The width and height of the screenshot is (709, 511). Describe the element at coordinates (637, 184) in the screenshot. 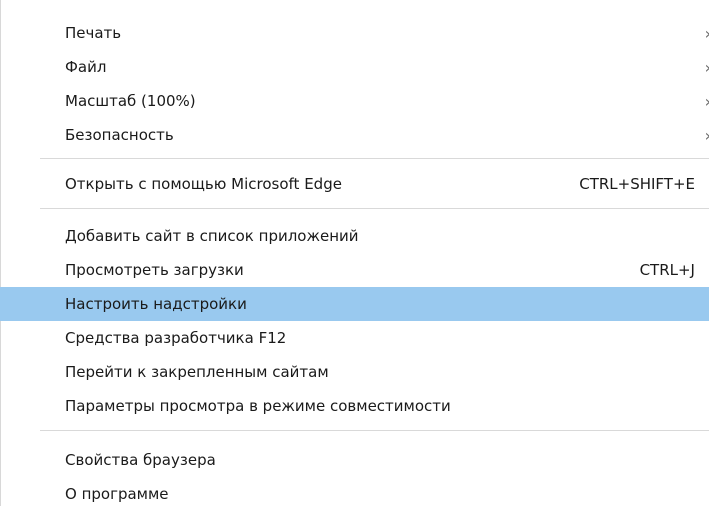

I see `menu-item-shortcut: CTRL+SHIFT+E` at that location.